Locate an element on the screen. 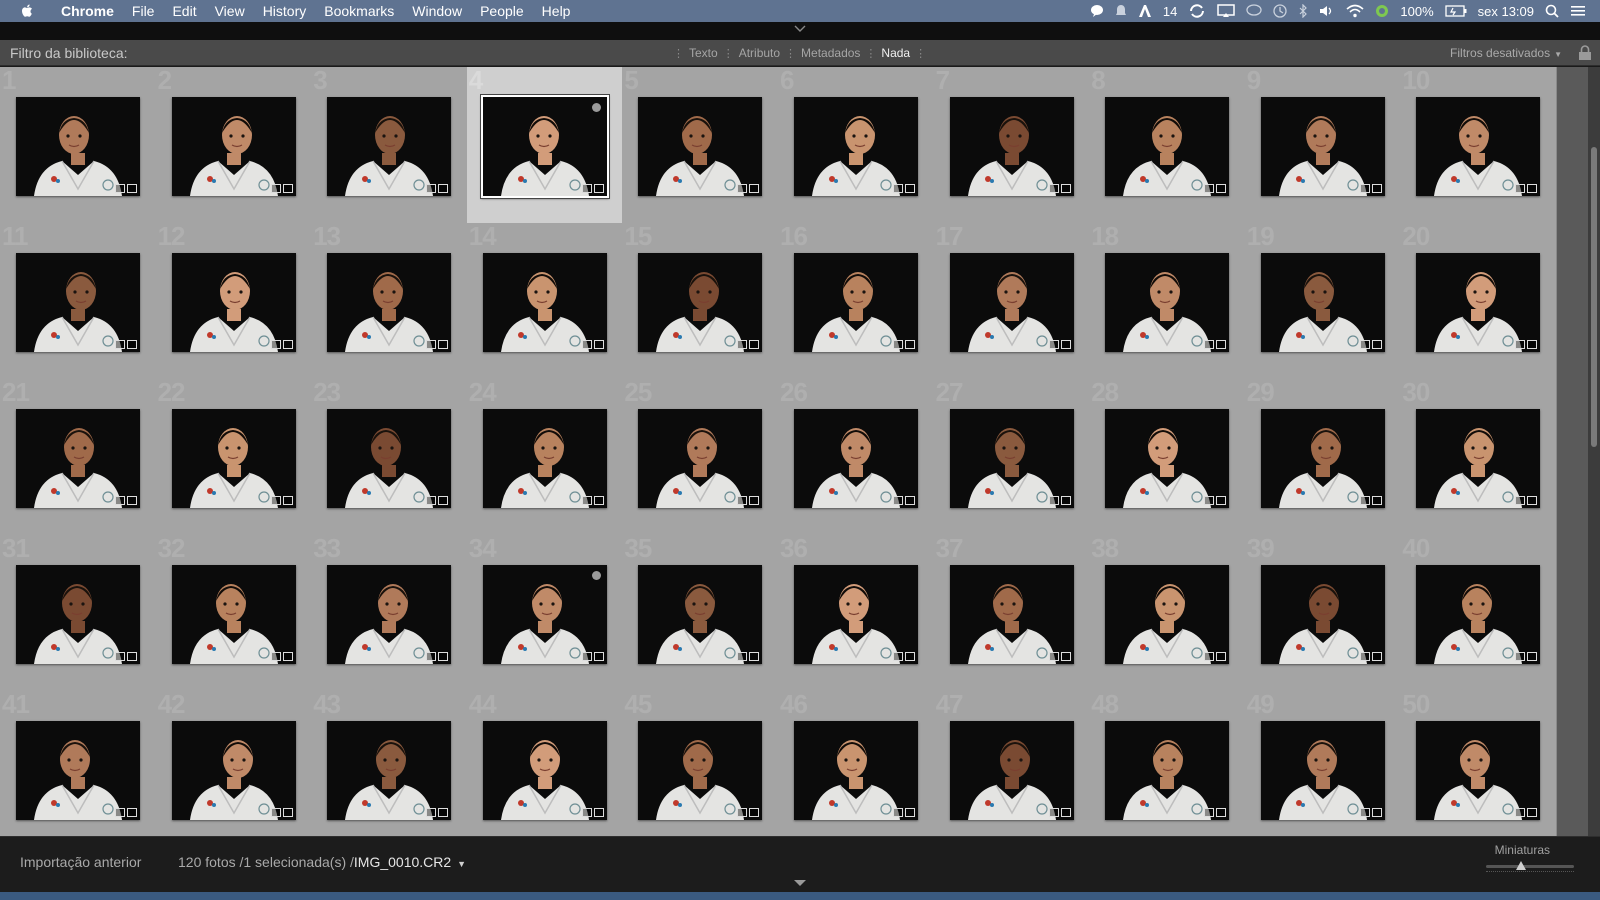  bell-icon is located at coordinates (1121, 11).